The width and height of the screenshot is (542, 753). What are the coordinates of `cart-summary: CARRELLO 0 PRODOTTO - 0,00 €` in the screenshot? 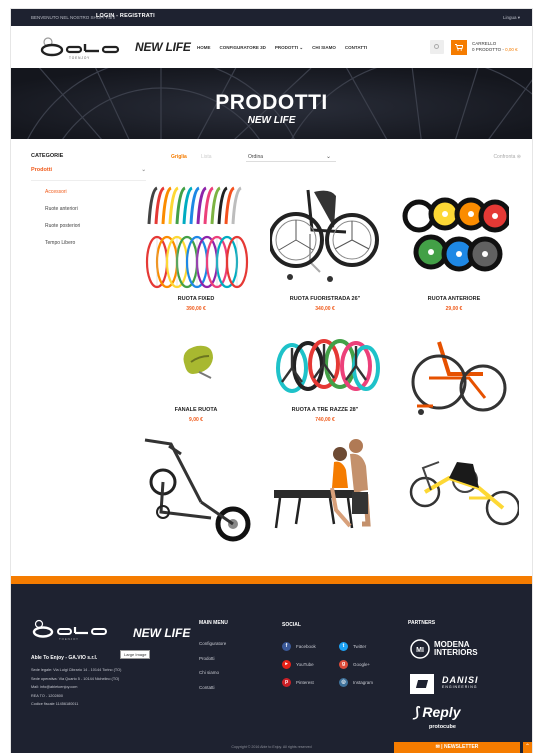 It's located at (495, 47).